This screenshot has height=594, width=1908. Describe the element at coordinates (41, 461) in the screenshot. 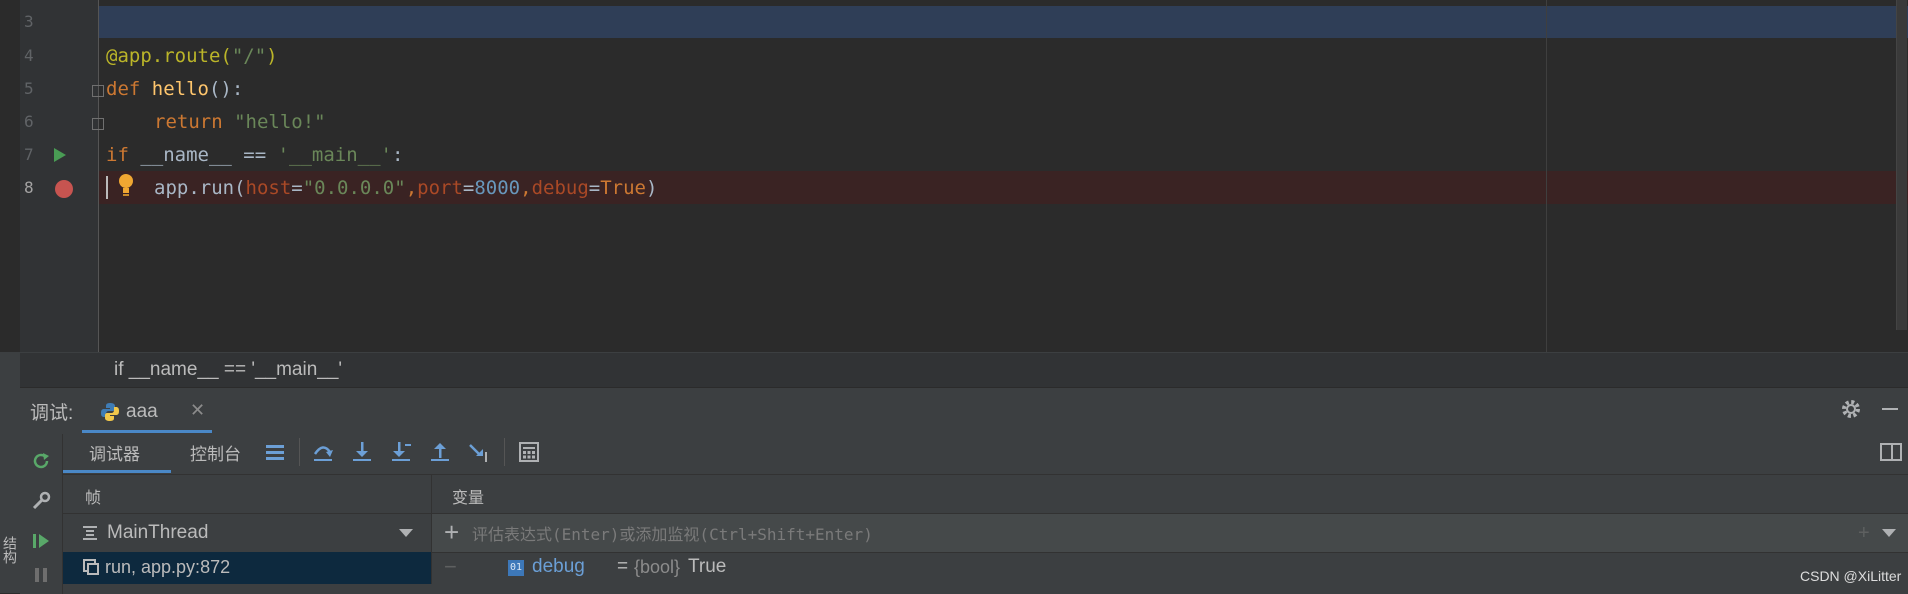

I see `rerun-icon` at that location.